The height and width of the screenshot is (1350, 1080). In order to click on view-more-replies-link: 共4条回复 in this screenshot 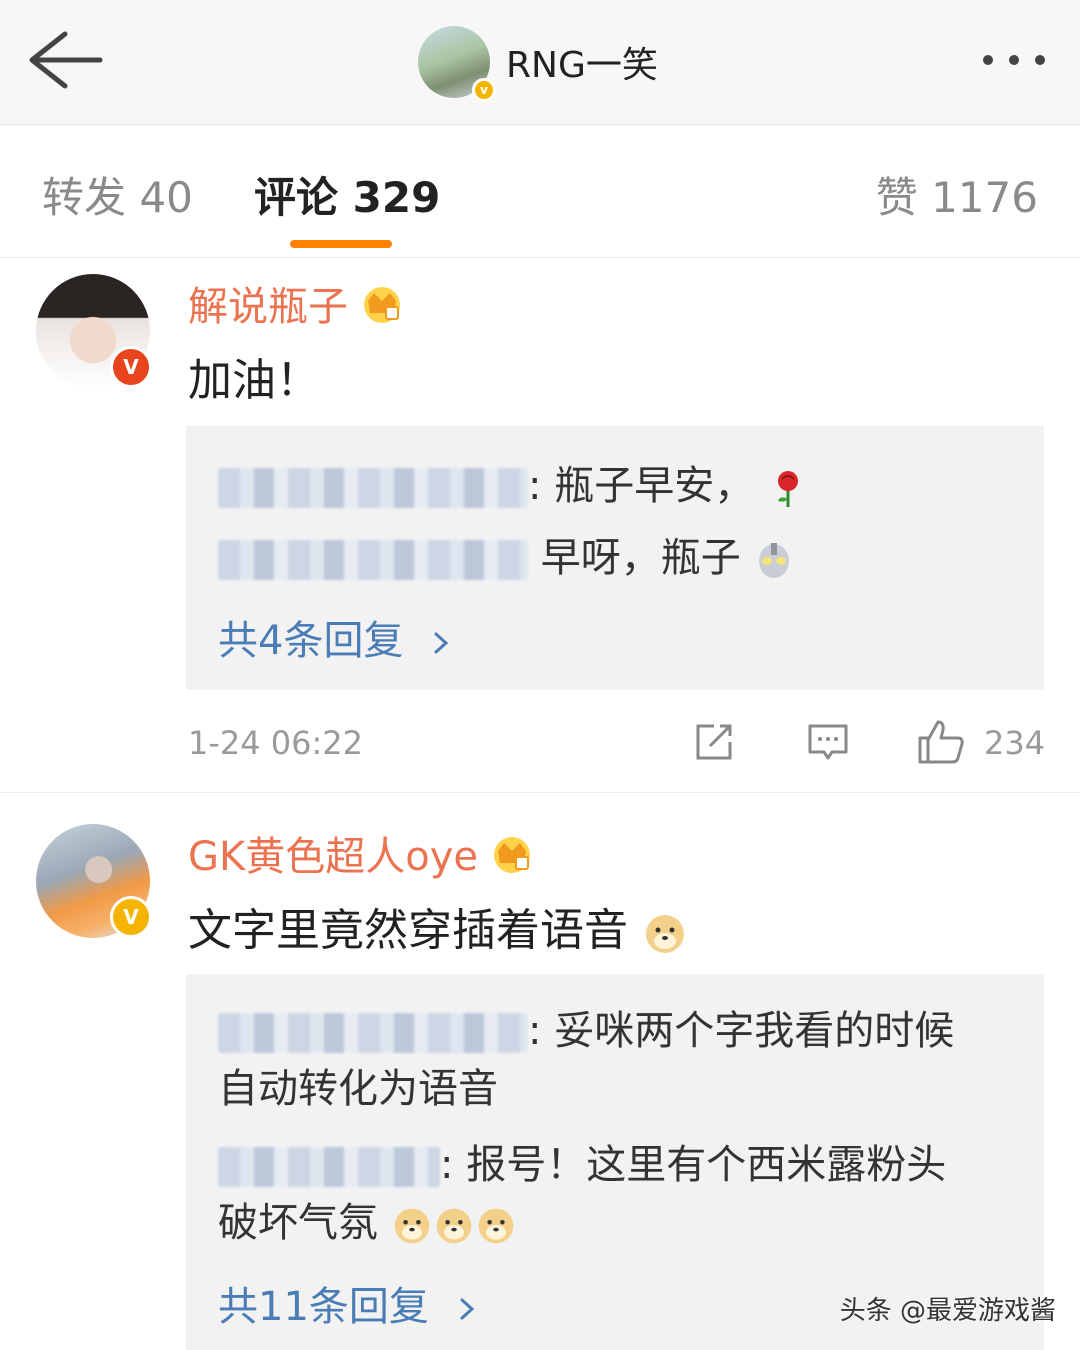, I will do `click(337, 637)`.